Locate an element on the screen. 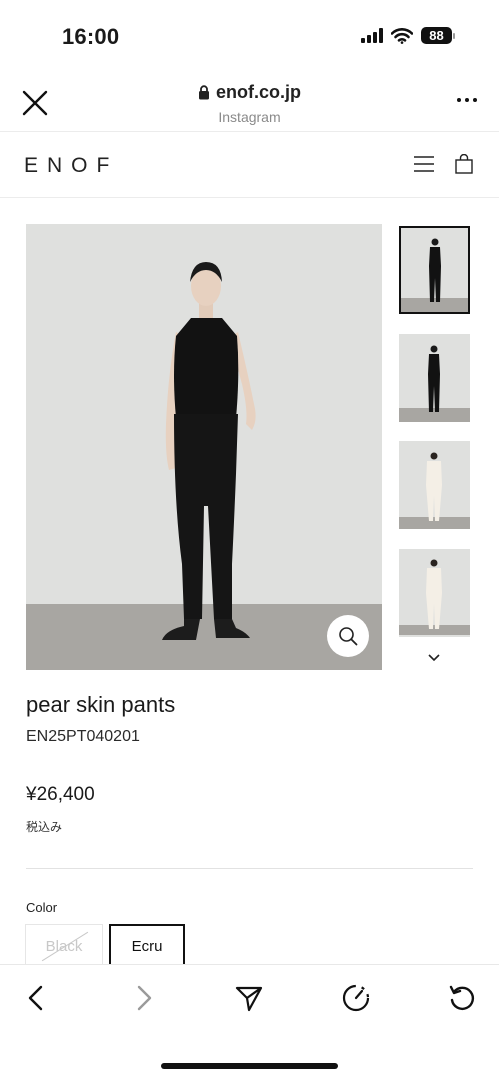 The height and width of the screenshot is (1080, 499). product-code: EN25PT040201 is located at coordinates (83, 736).